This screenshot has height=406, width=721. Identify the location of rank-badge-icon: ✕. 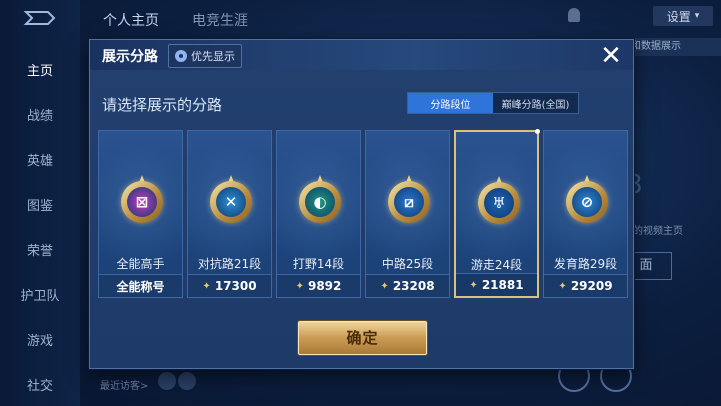
(231, 200).